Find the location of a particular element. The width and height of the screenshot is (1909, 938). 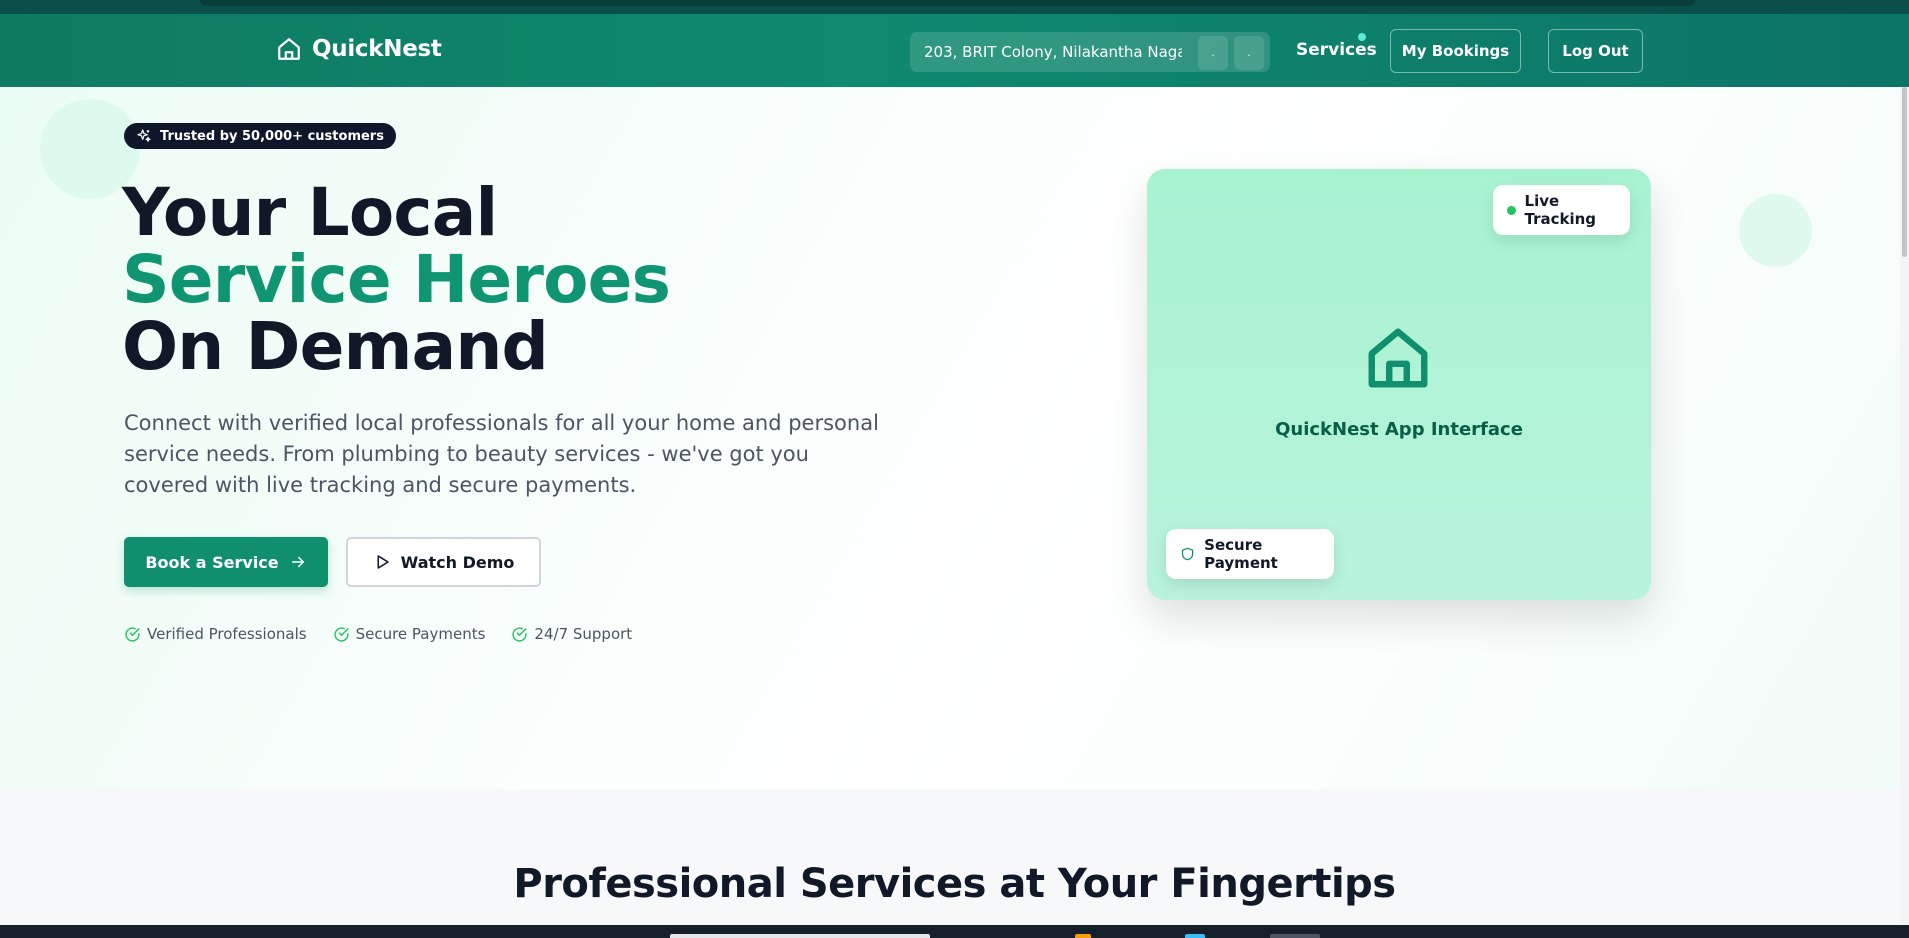

watch-demo-label: Watch Demo is located at coordinates (457, 562).